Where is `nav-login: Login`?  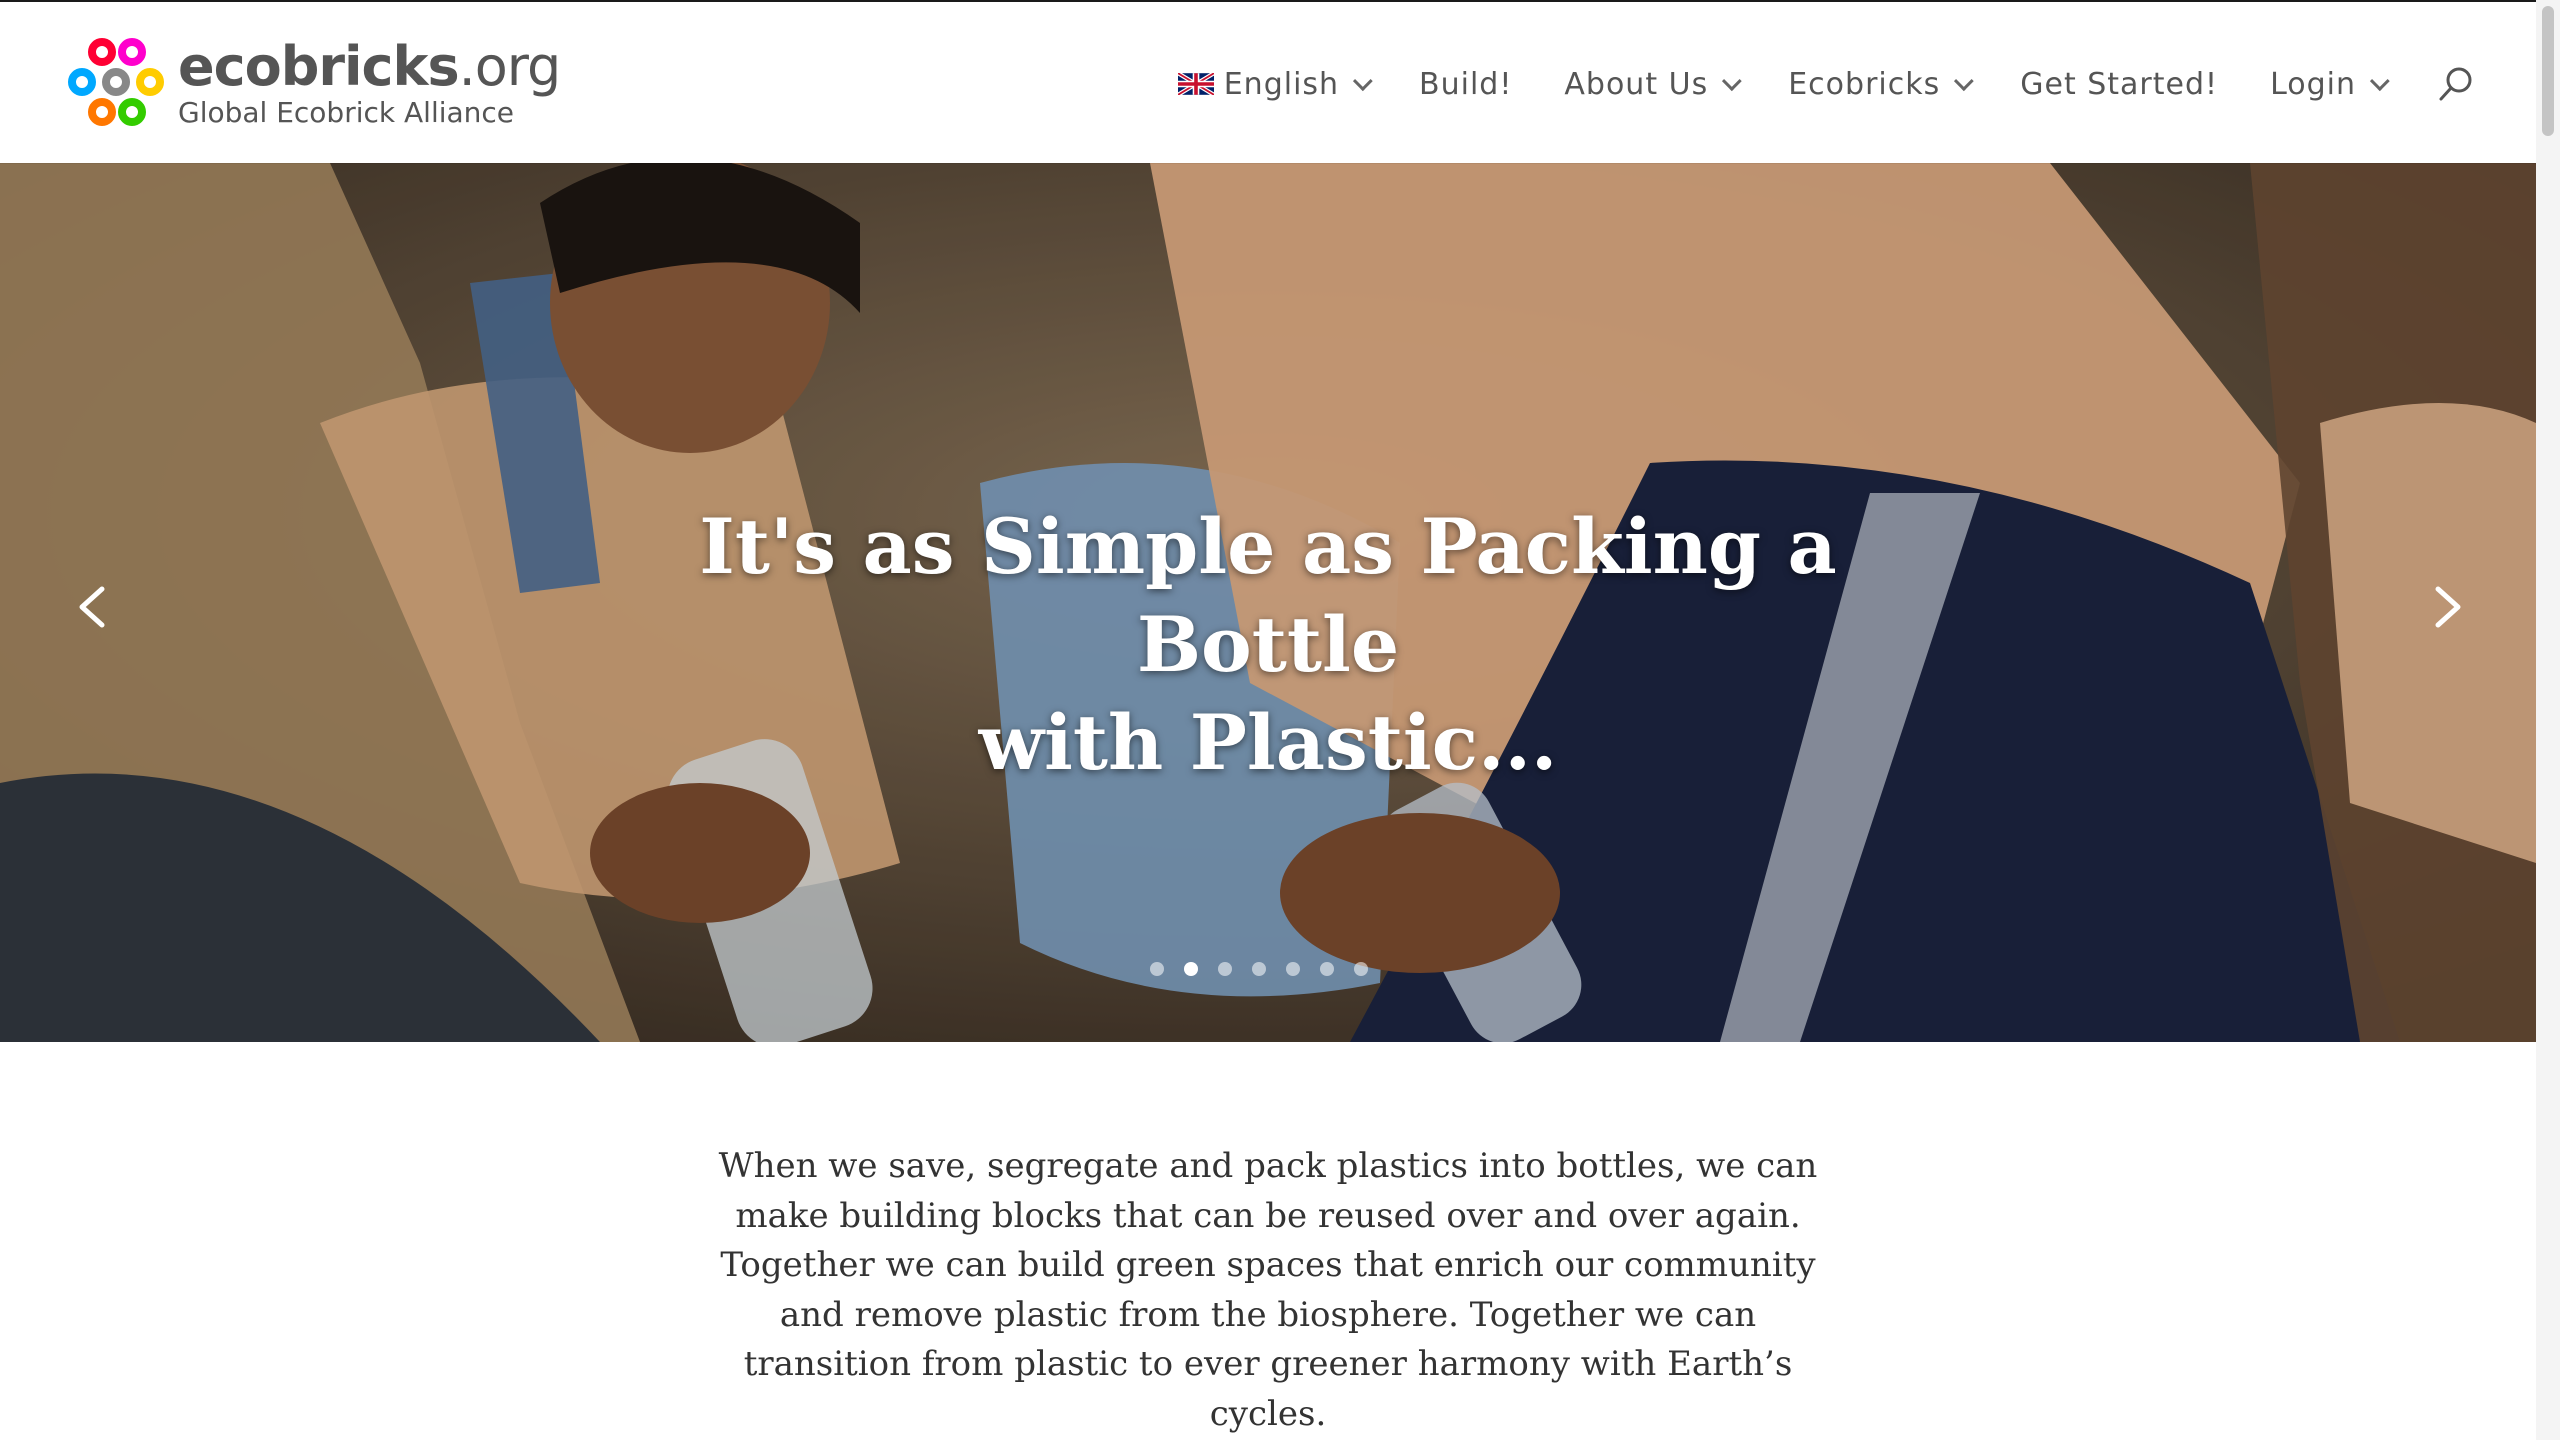
nav-login: Login is located at coordinates (2330, 84).